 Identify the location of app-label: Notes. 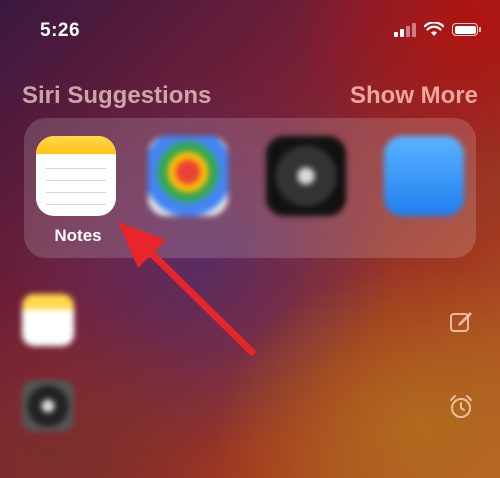
(78, 235).